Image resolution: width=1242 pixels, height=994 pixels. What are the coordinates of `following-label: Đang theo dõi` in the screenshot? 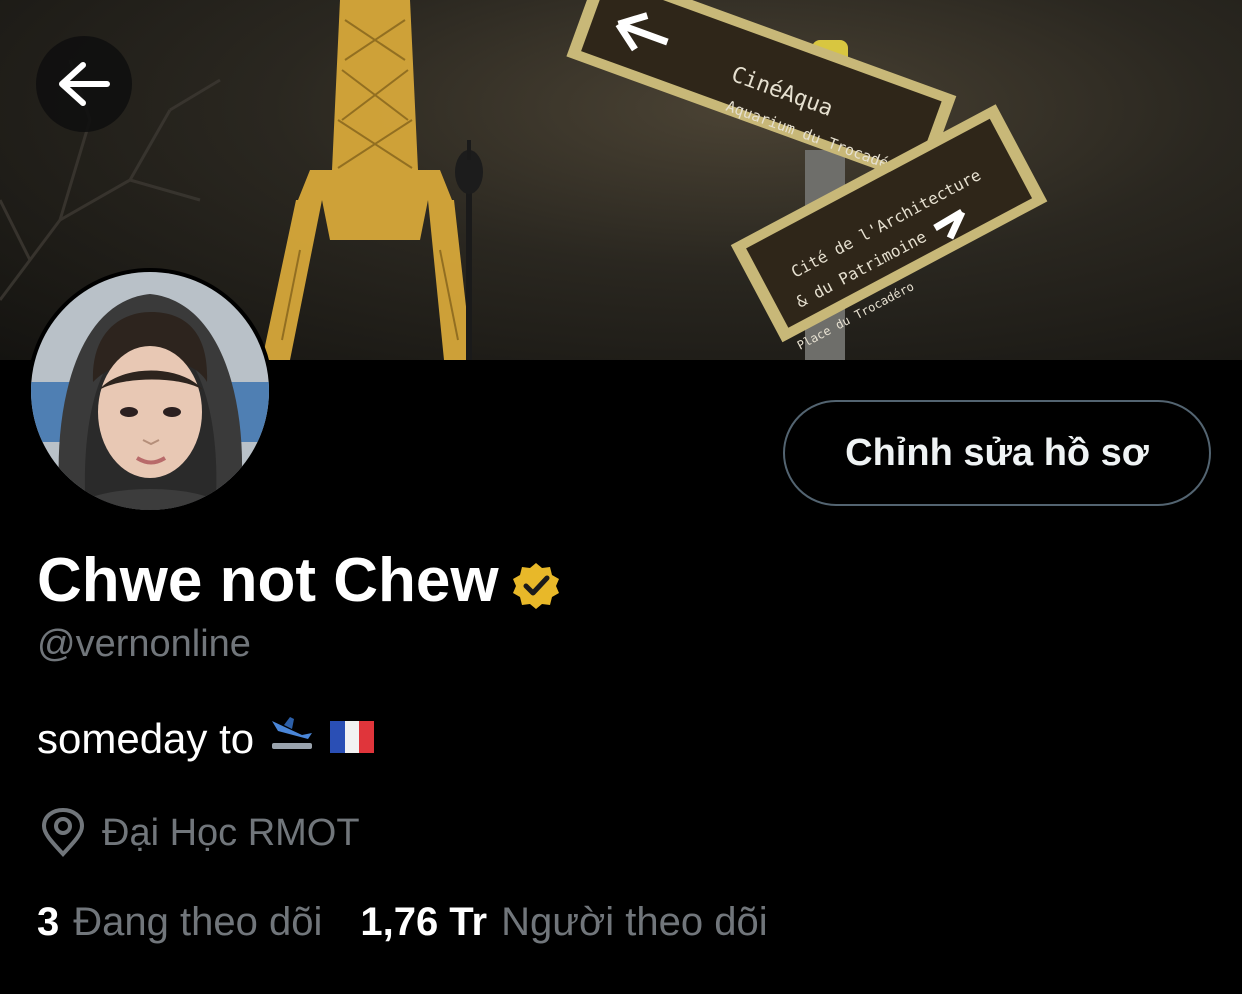 It's located at (198, 922).